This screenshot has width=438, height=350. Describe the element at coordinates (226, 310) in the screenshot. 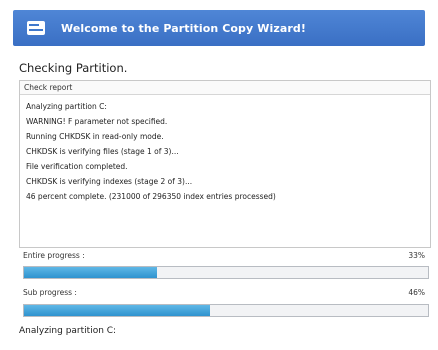

I see `sub-progress-bar` at that location.